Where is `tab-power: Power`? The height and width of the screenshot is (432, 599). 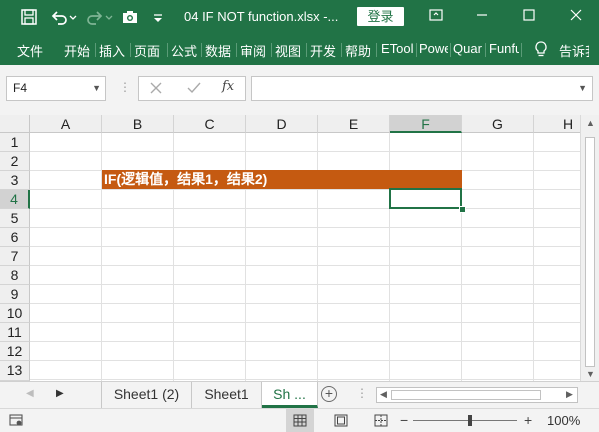 tab-power: Power is located at coordinates (433, 48).